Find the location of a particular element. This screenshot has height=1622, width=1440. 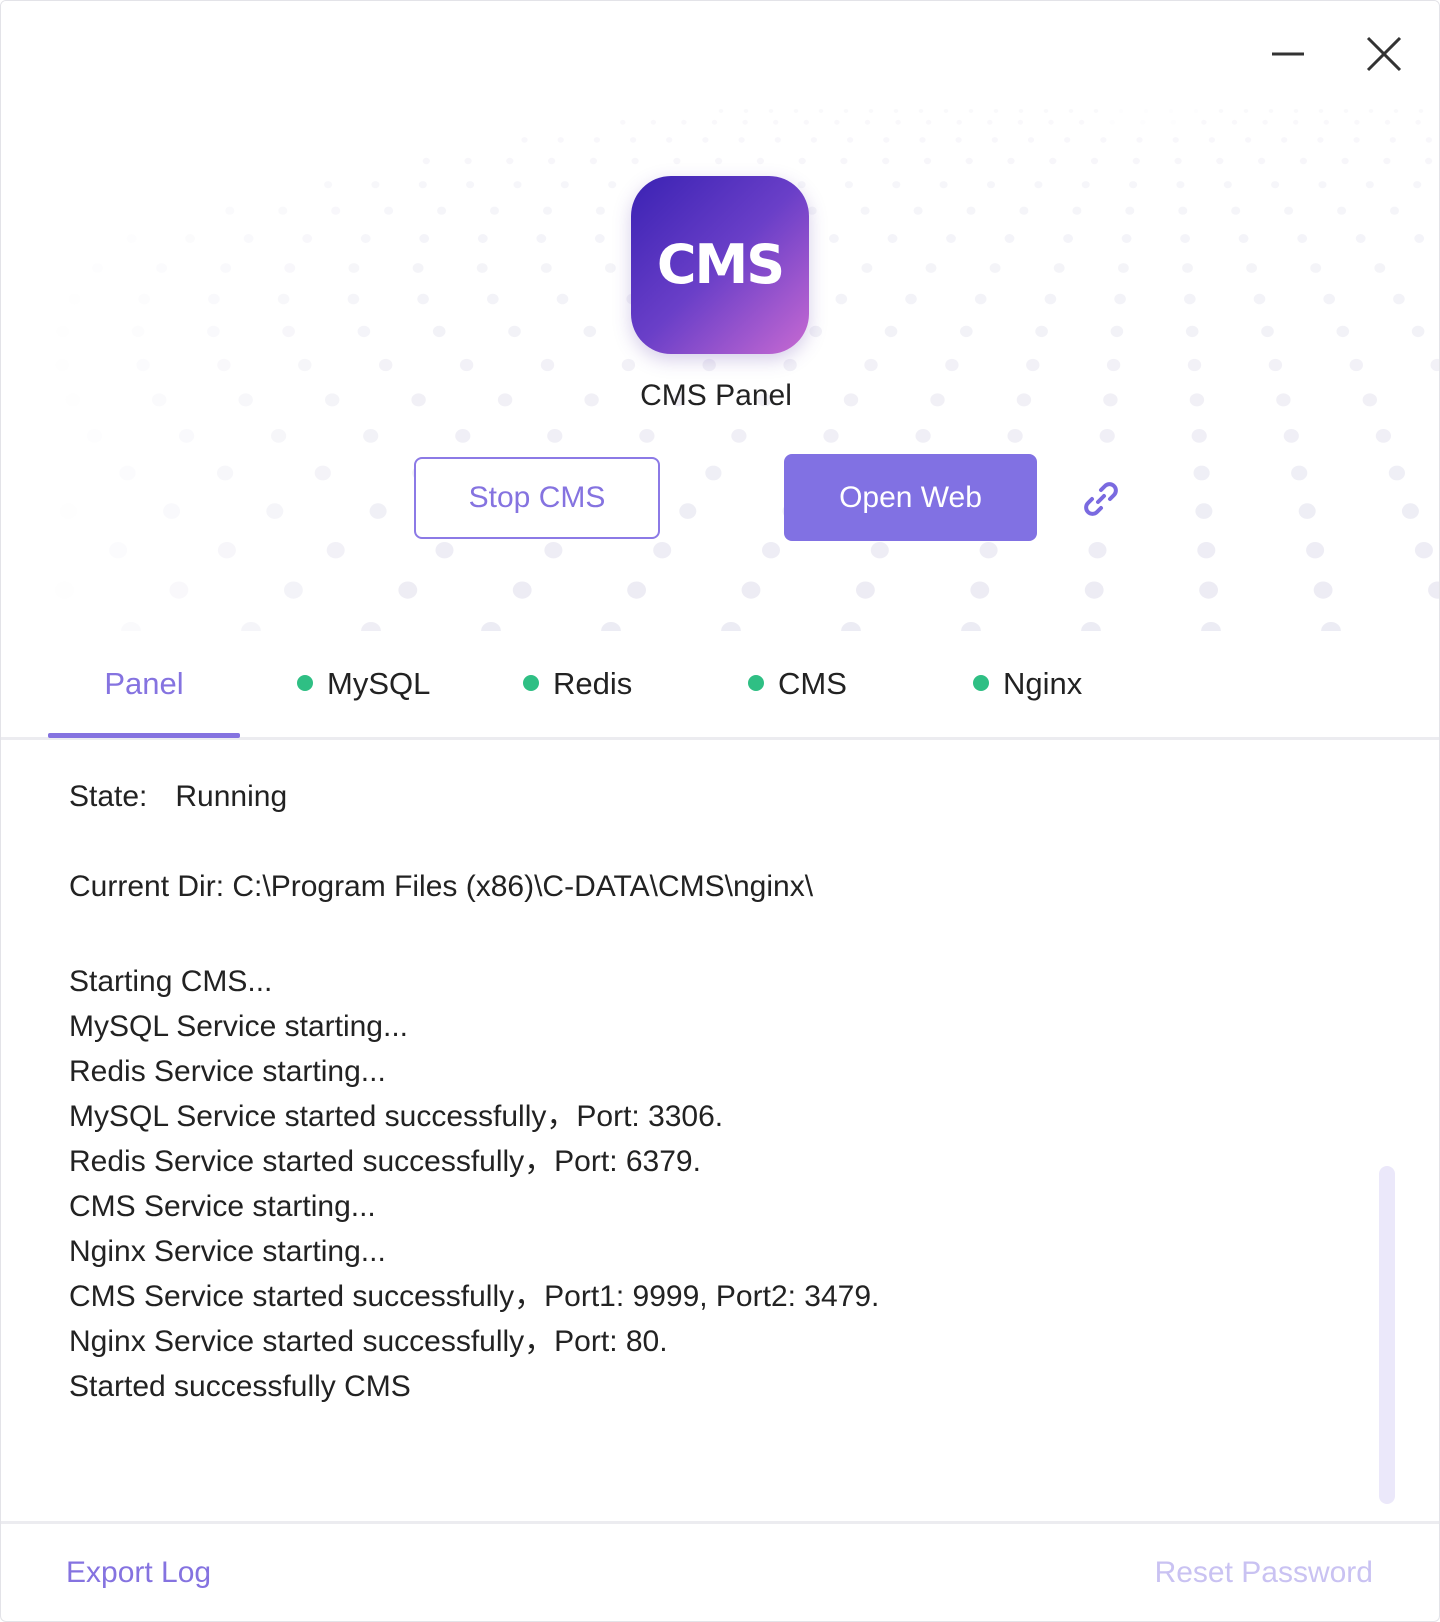

log-line: Started successfully CMS is located at coordinates (240, 1386).